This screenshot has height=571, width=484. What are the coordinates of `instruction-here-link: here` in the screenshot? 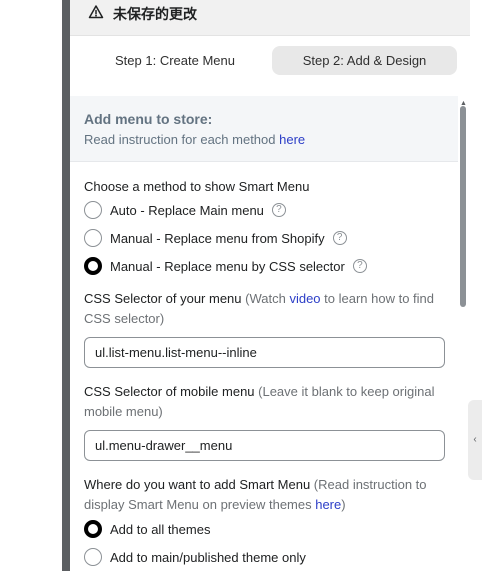 It's located at (292, 139).